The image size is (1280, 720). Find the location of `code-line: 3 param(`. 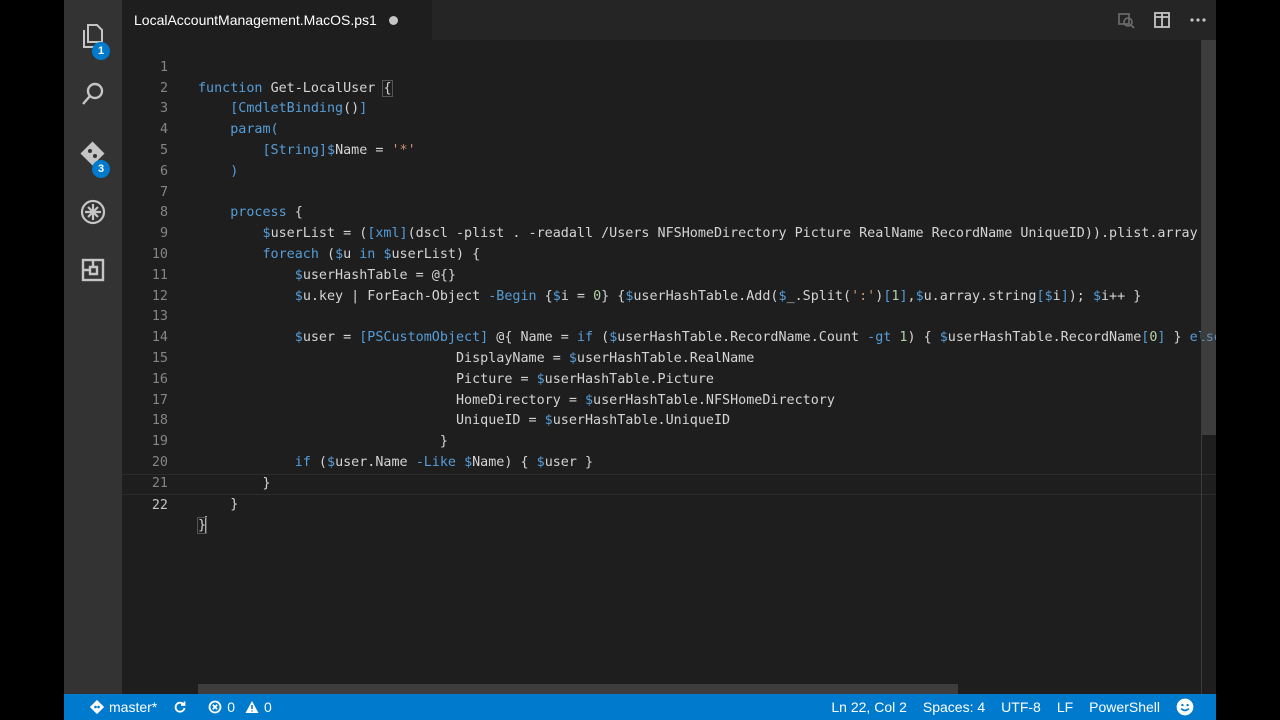

code-line: 3 param( is located at coordinates (669, 108).